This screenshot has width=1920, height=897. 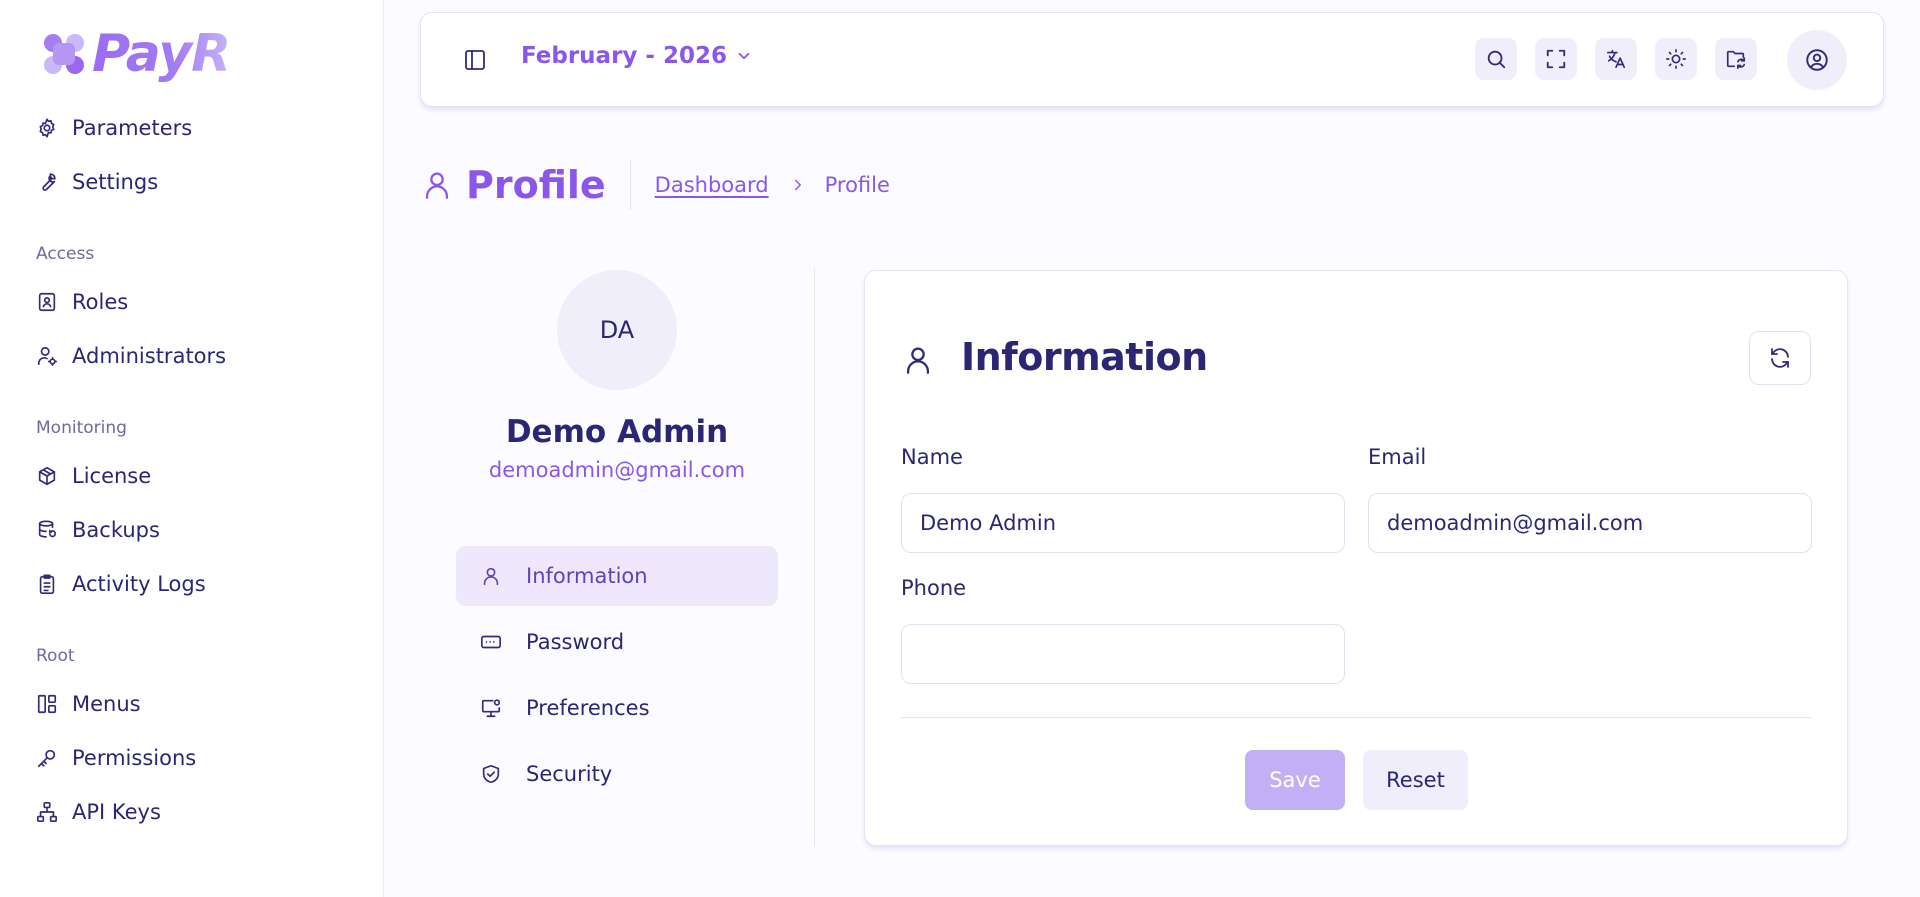 What do you see at coordinates (575, 642) in the screenshot?
I see `tab-label: Password` at bounding box center [575, 642].